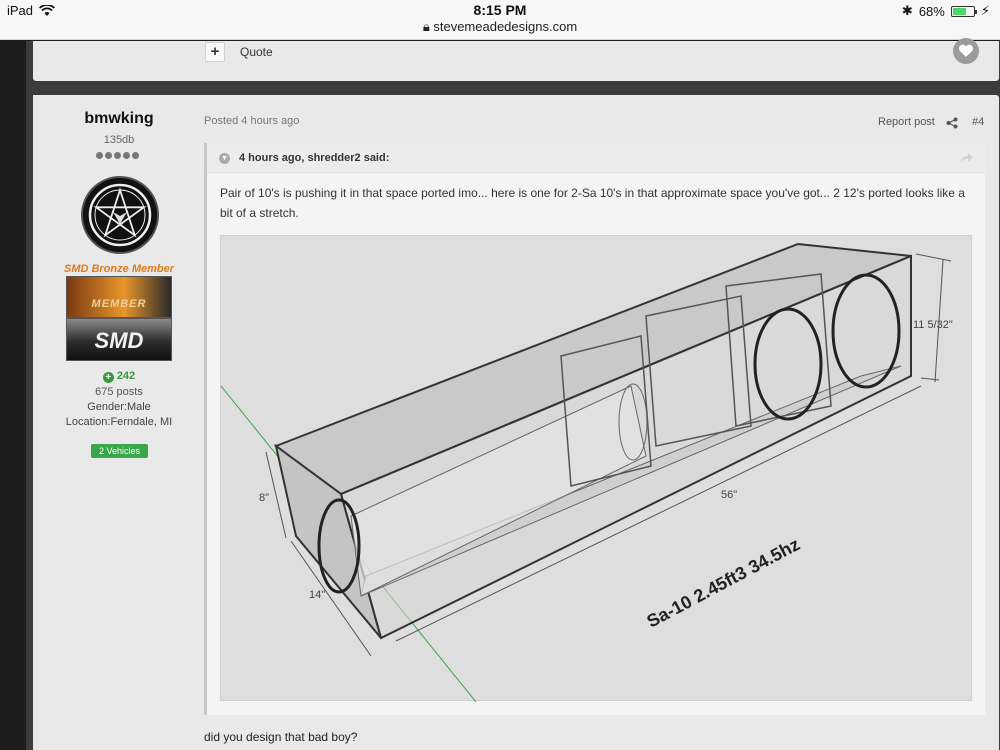 The width and height of the screenshot is (1000, 750). Describe the element at coordinates (281, 737) in the screenshot. I see `post-body-text: did you design that bad boy?` at that location.